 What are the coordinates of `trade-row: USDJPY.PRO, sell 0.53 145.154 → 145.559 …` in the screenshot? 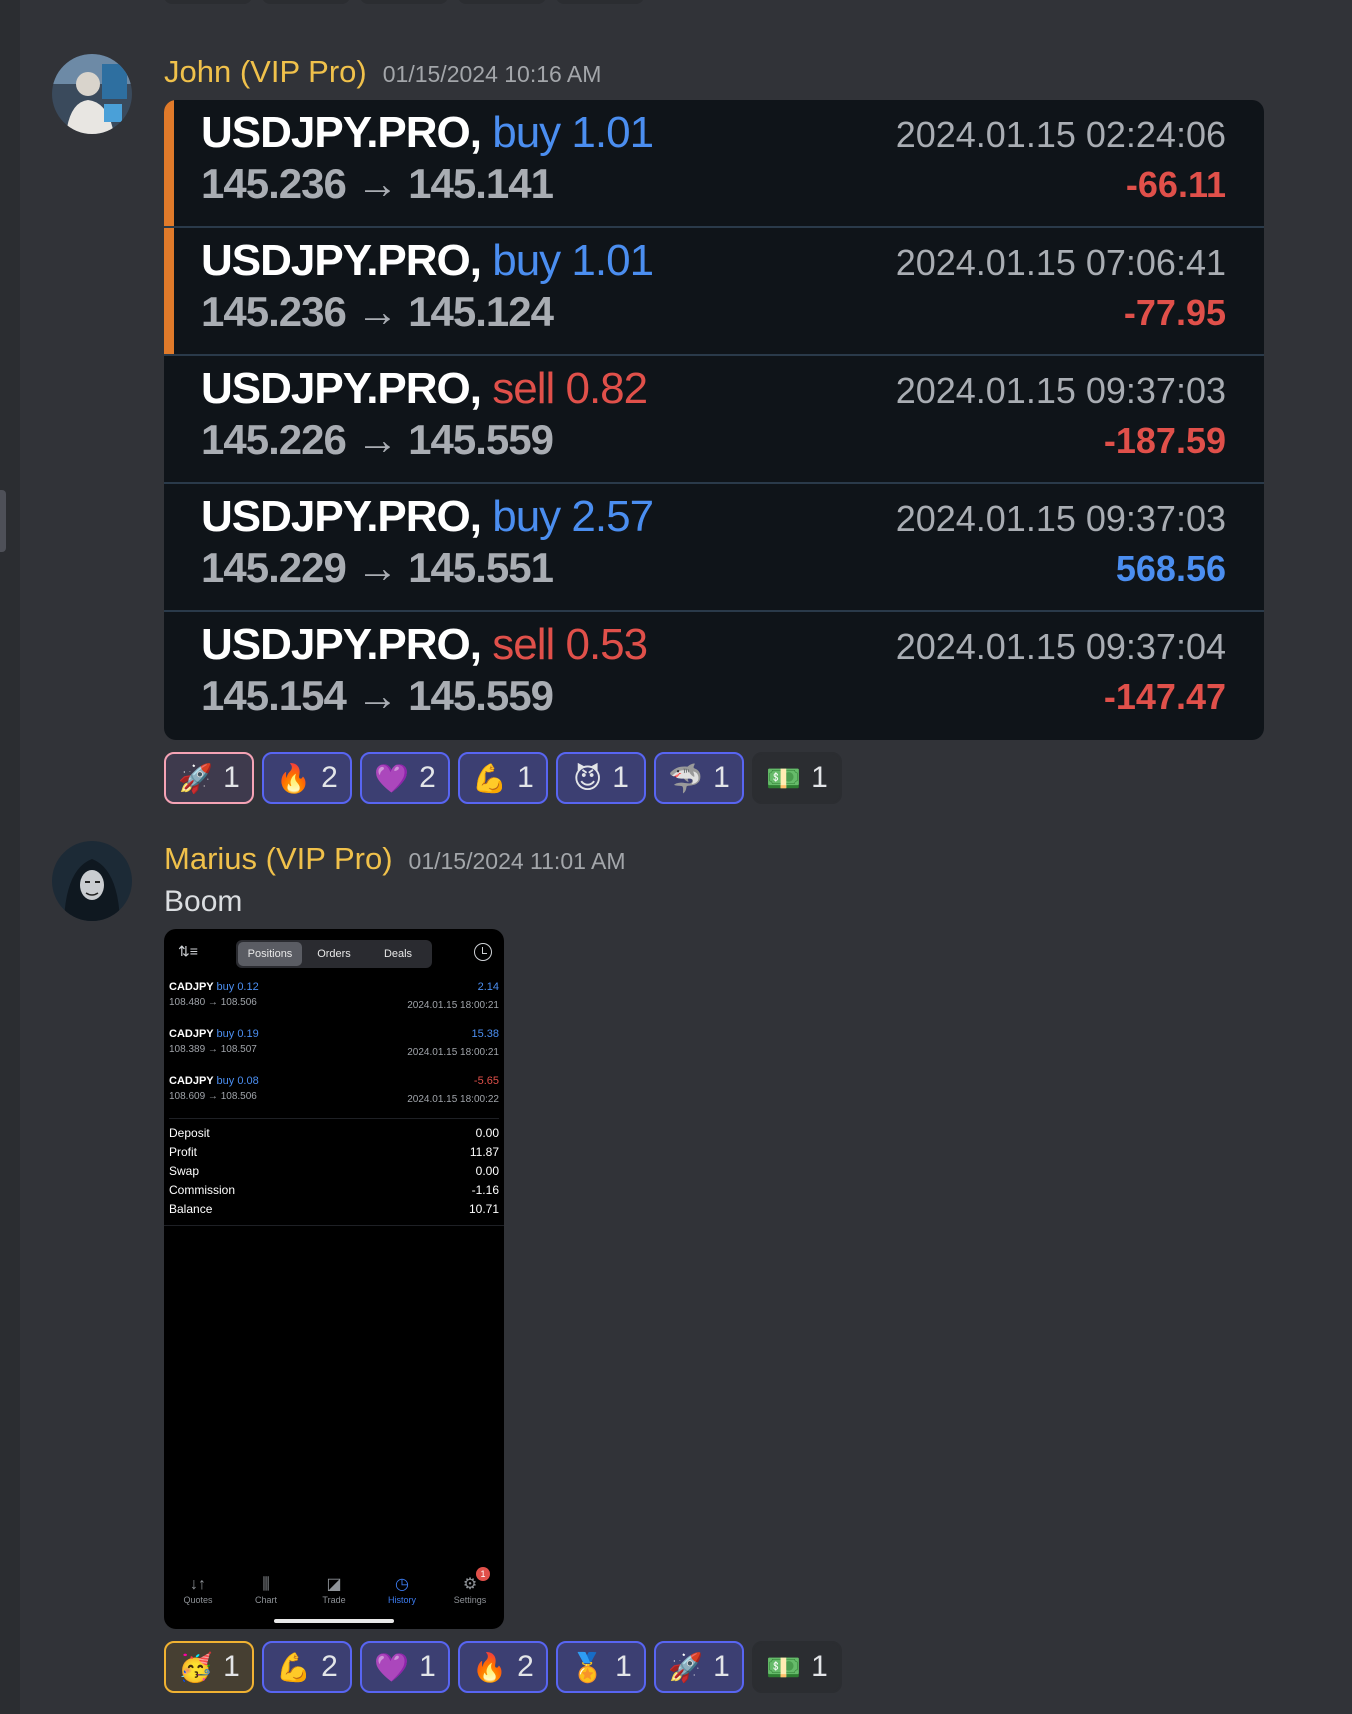 It's located at (714, 676).